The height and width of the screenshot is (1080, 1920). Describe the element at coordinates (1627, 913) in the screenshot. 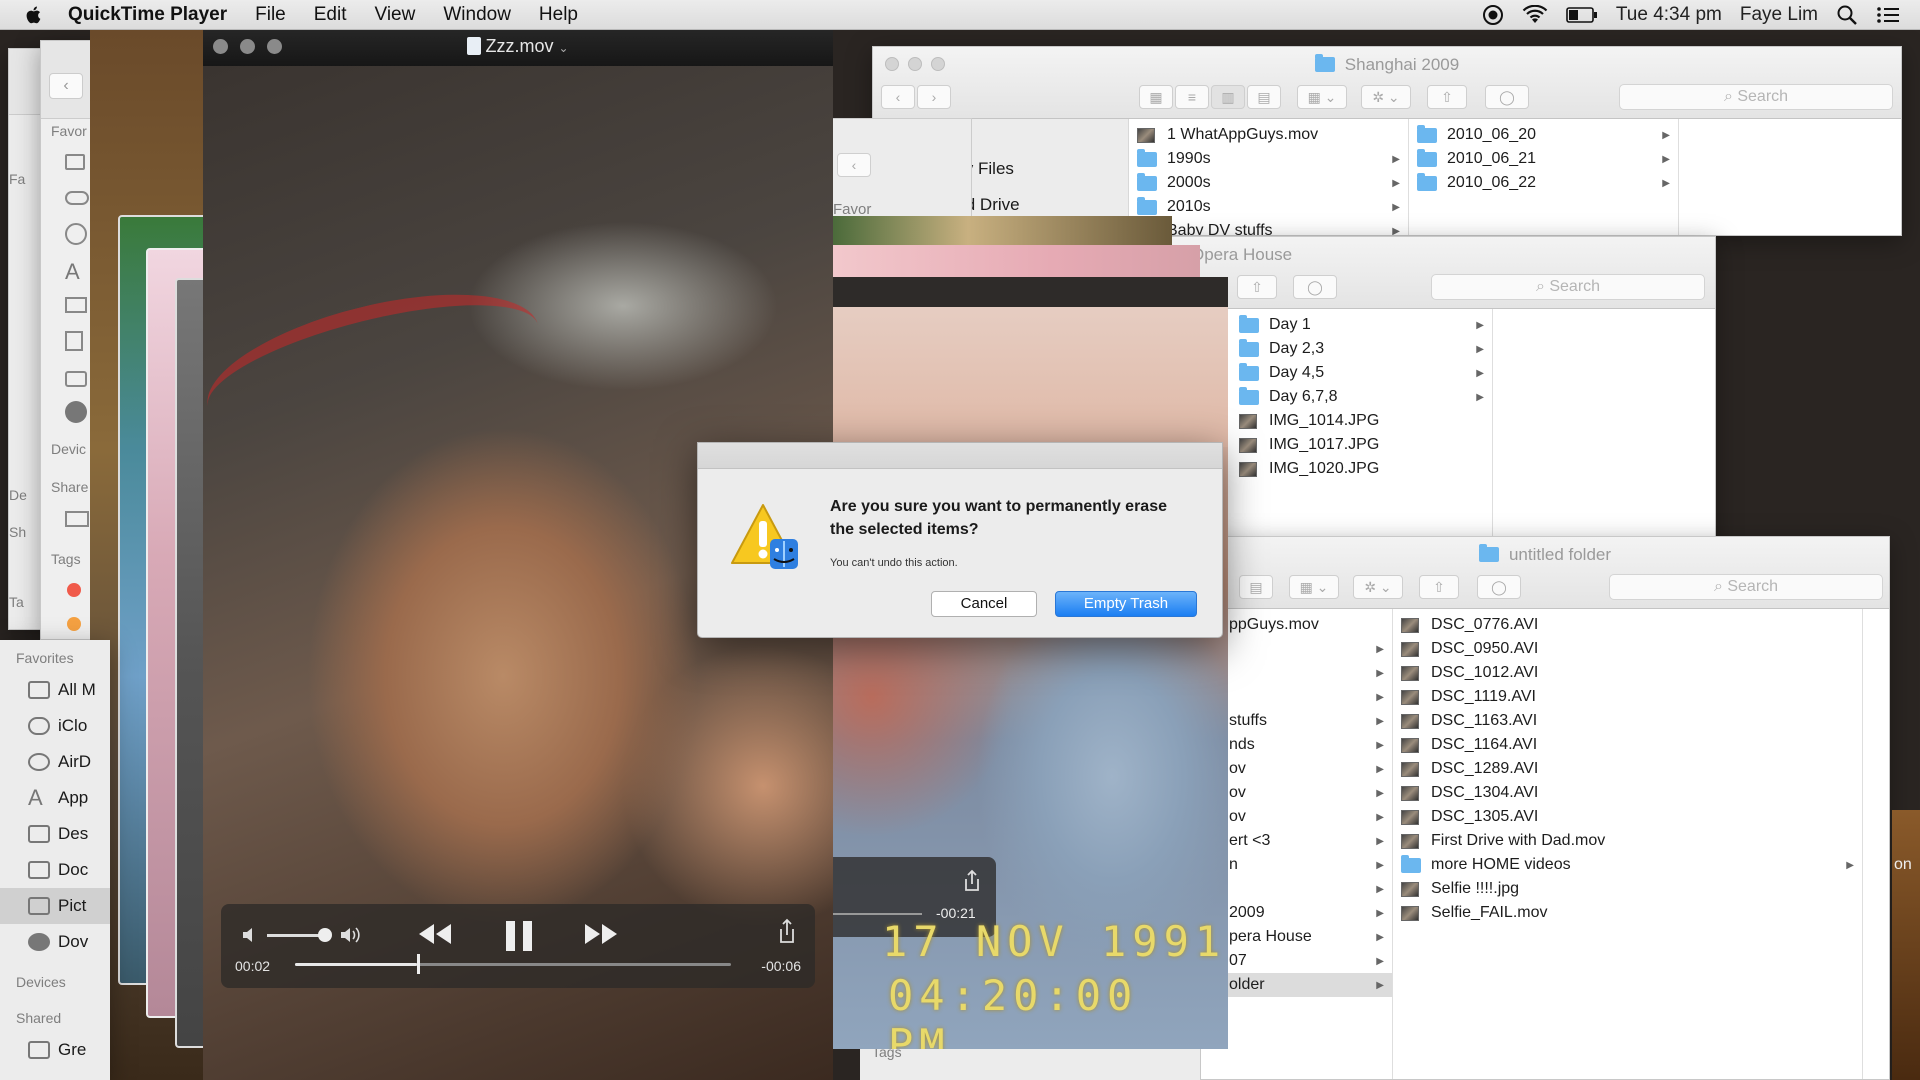

I see `list-item: Selfie_FAIL.mov` at that location.